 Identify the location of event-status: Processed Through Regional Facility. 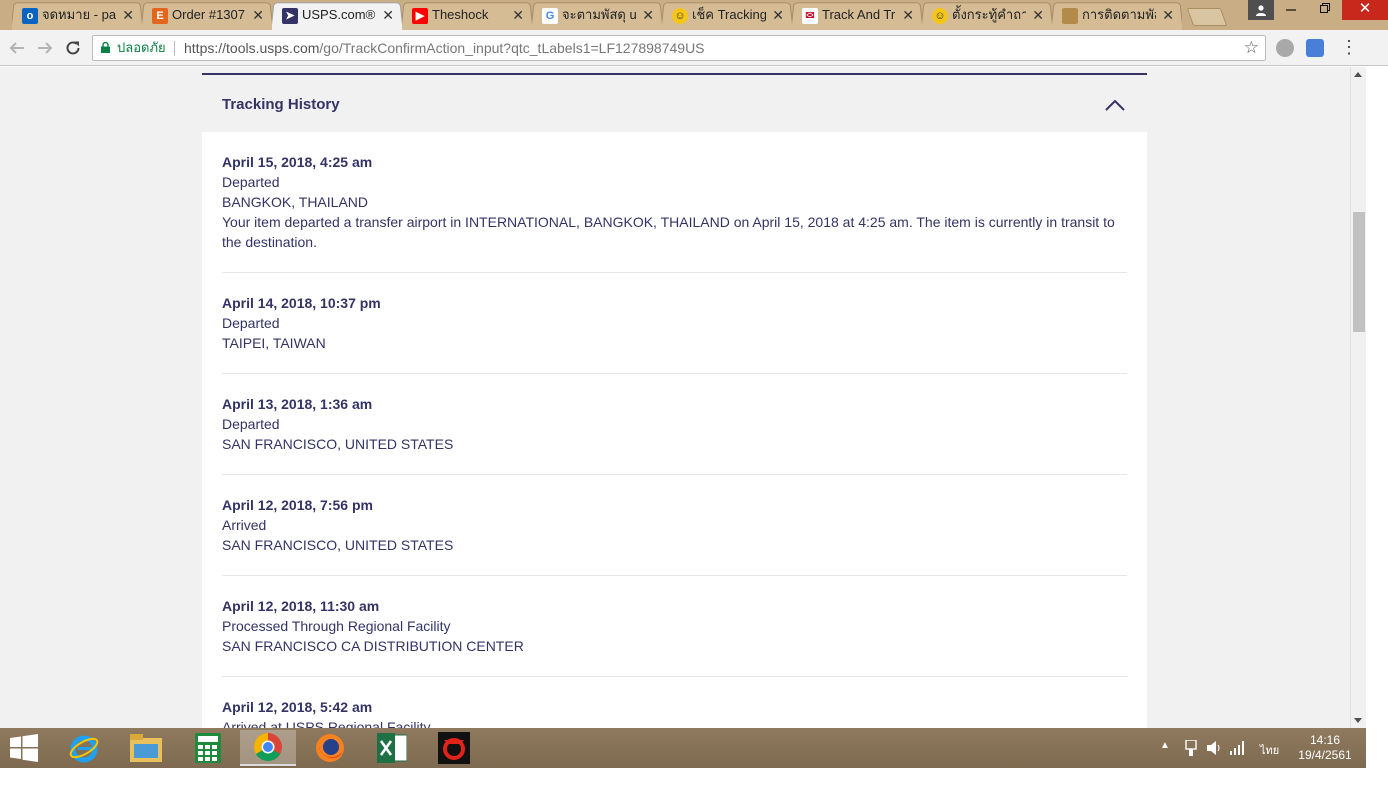
(336, 626).